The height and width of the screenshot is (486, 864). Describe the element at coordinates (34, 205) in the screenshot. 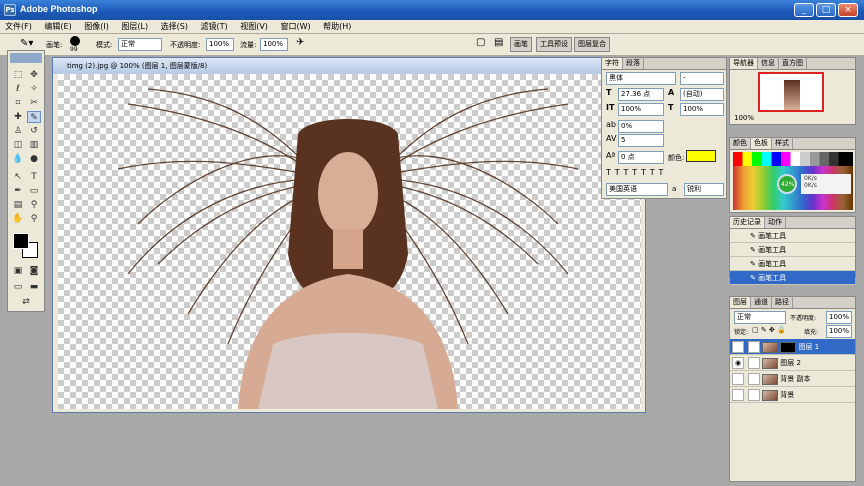

I see `eyedropper-icon: ⚲` at that location.